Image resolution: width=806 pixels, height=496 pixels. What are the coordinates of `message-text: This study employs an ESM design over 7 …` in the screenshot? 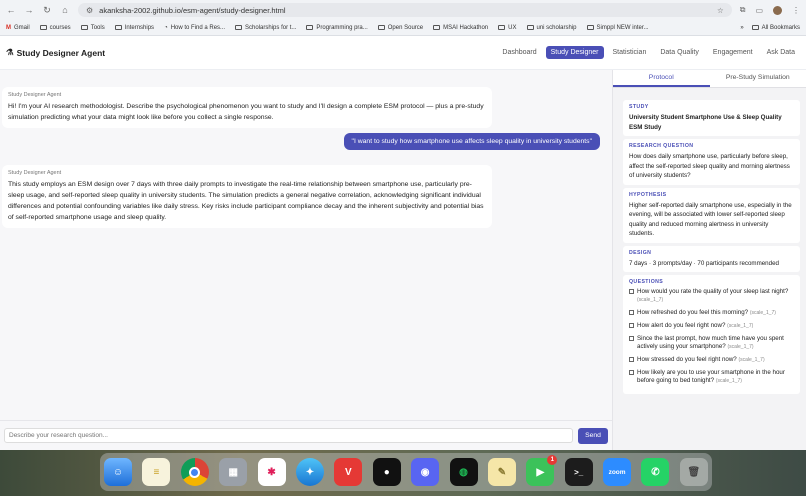 It's located at (246, 201).